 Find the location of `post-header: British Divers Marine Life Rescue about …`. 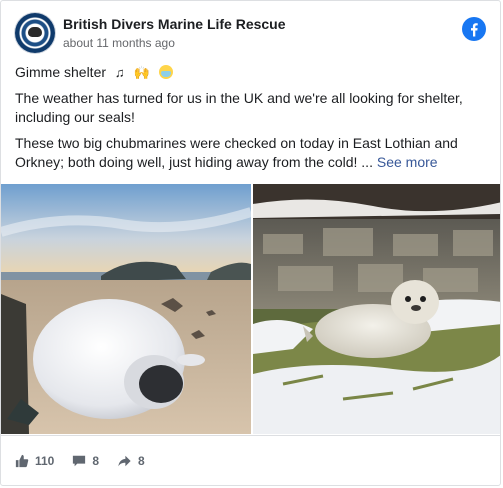

post-header: British Divers Marine Life Rescue about … is located at coordinates (250, 34).